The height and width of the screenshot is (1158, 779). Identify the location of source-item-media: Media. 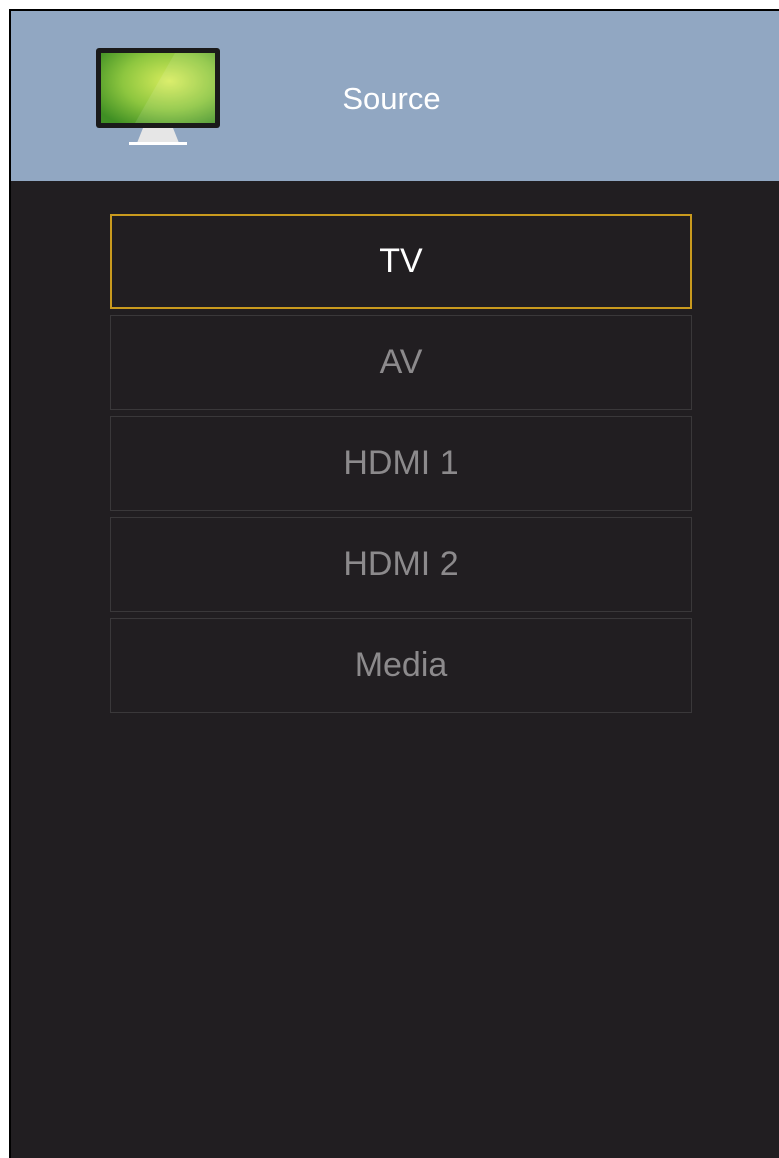
(401, 665).